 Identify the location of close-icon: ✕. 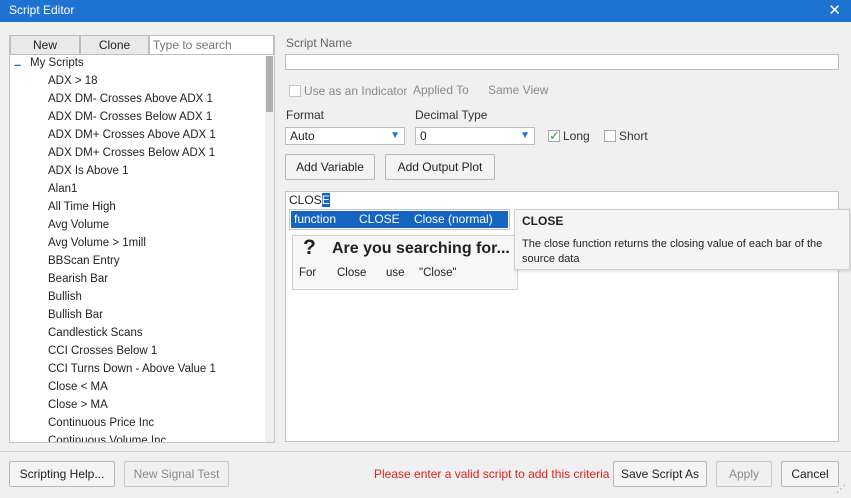
(834, 11).